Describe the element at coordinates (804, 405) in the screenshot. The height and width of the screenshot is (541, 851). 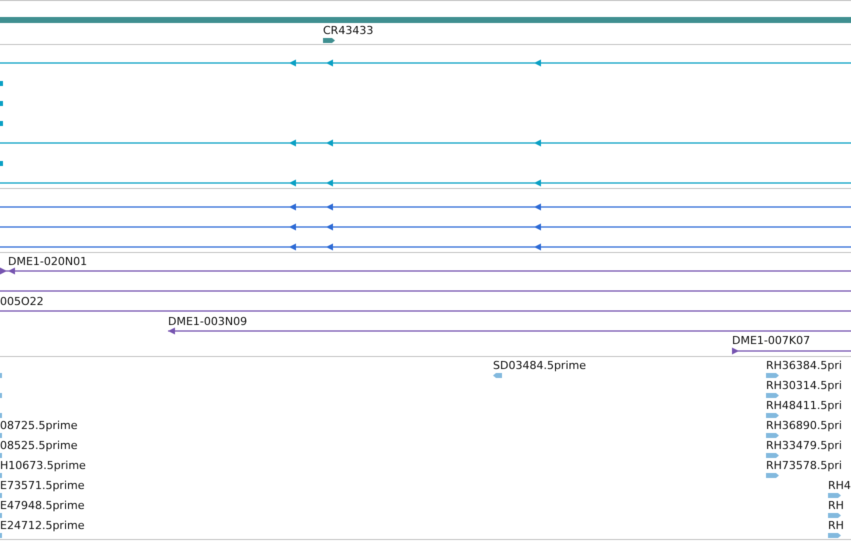
I see `feature-label: RH48411.5pri` at that location.